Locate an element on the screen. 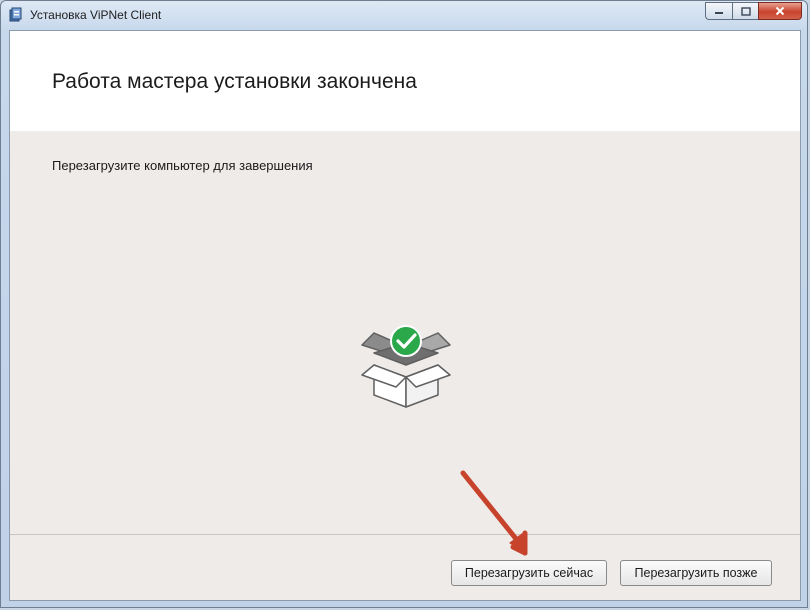 The image size is (810, 610). restart-later-button: Перезагрузить позже is located at coordinates (696, 573).